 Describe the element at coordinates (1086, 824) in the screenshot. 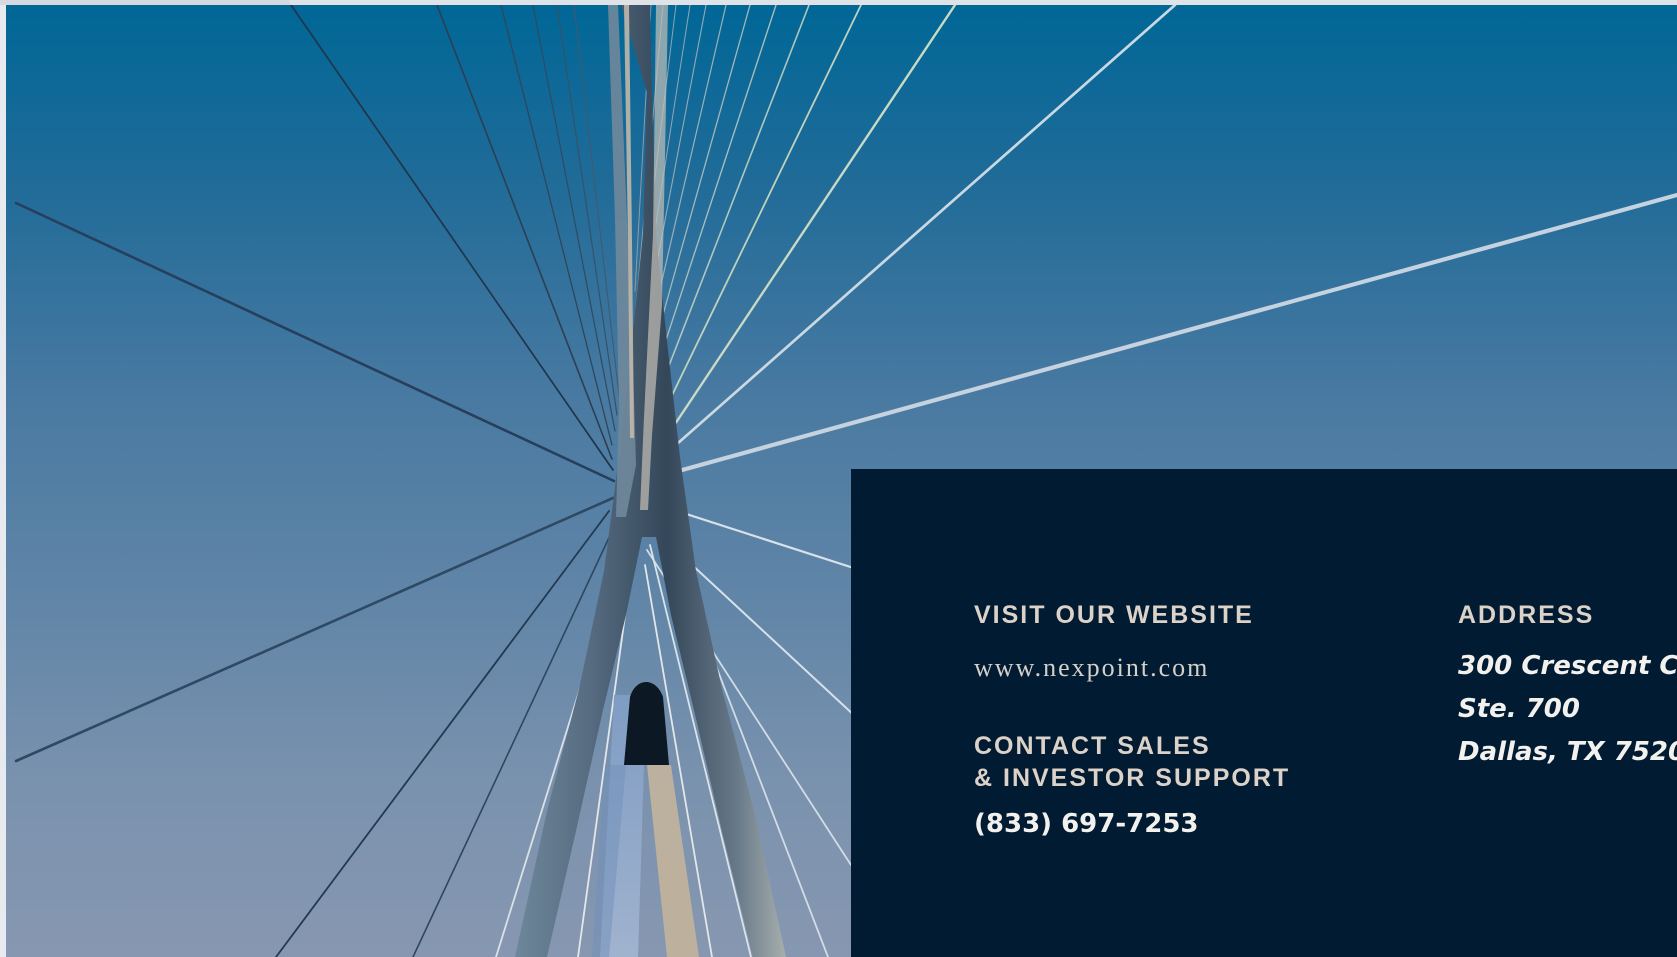

I see `phone-number: (833) 697-7253` at that location.